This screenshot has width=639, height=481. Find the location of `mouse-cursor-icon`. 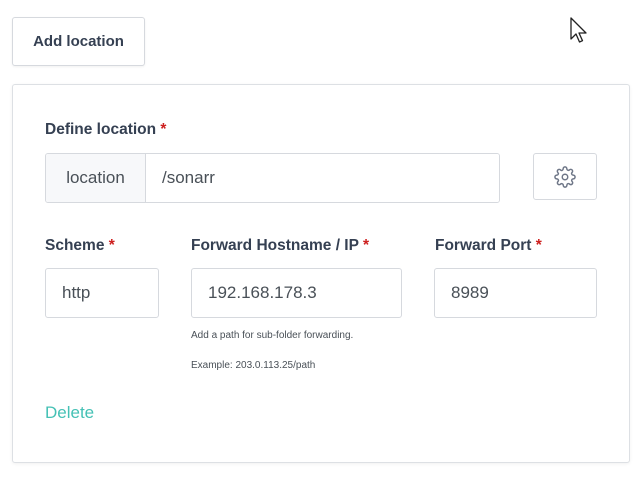

mouse-cursor-icon is located at coordinates (578, 30).